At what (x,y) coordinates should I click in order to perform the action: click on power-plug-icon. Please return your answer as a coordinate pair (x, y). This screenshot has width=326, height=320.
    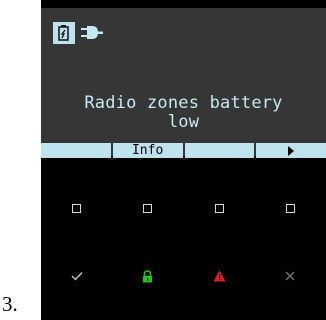
    Looking at the image, I should click on (92, 33).